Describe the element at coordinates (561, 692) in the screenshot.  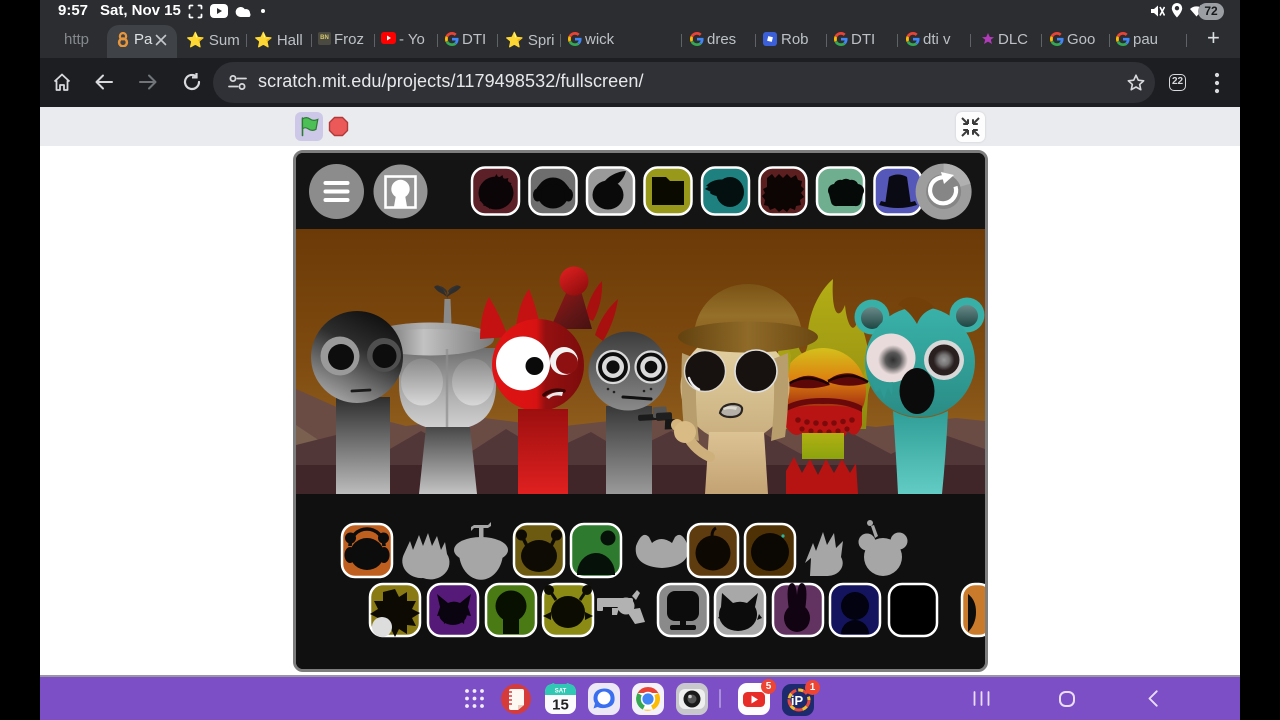
I see `svg-text: SAT` at that location.